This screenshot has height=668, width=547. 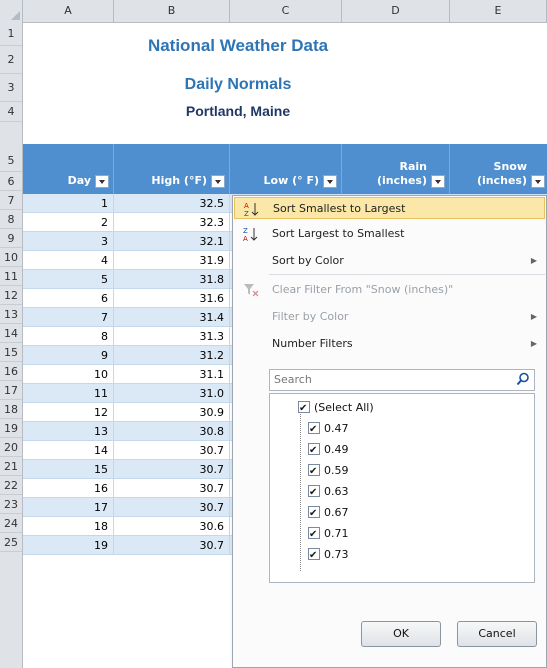 I want to click on row-header: 9, so click(x=11, y=238).